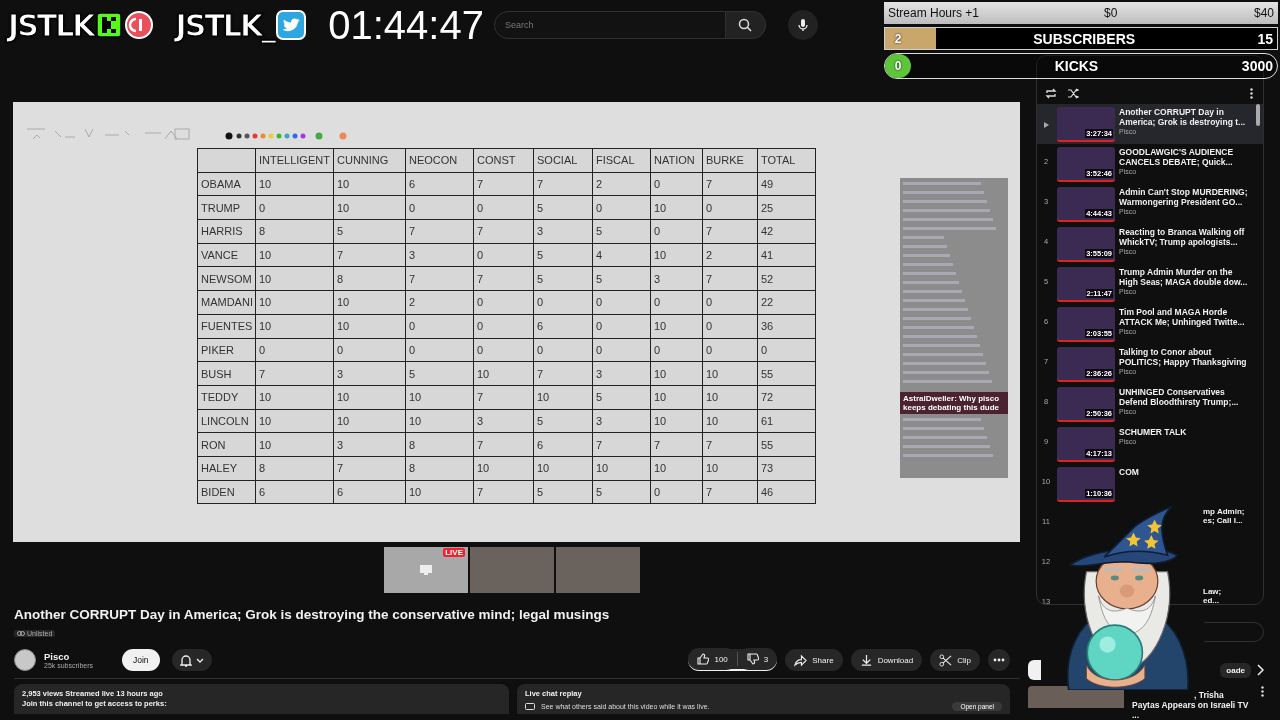 The width and height of the screenshot is (1280, 720). I want to click on kick-logo-icon, so click(108, 25).